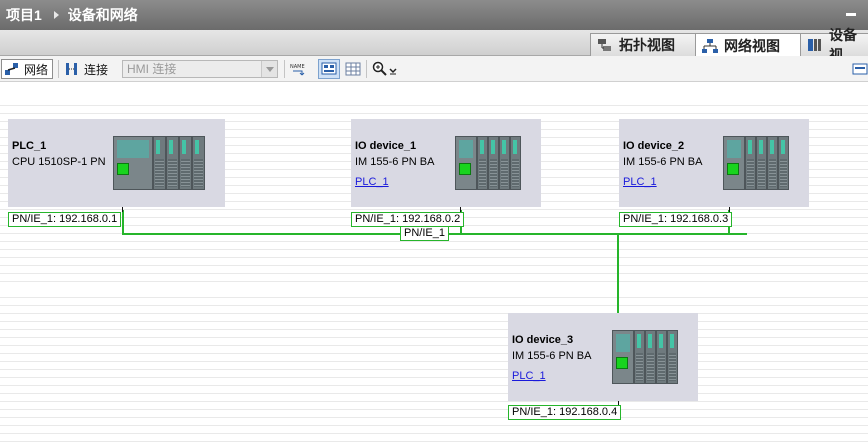 The image size is (868, 443). What do you see at coordinates (21, 15) in the screenshot?
I see `project-name: 项目1` at bounding box center [21, 15].